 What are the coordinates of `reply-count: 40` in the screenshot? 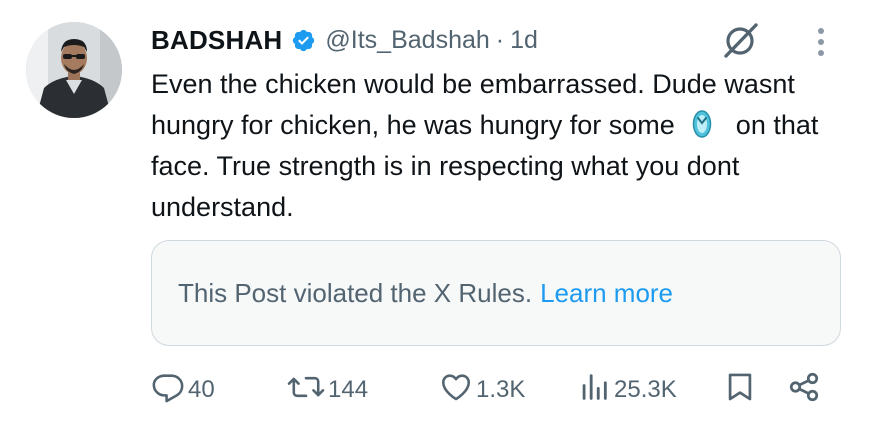 It's located at (201, 389).